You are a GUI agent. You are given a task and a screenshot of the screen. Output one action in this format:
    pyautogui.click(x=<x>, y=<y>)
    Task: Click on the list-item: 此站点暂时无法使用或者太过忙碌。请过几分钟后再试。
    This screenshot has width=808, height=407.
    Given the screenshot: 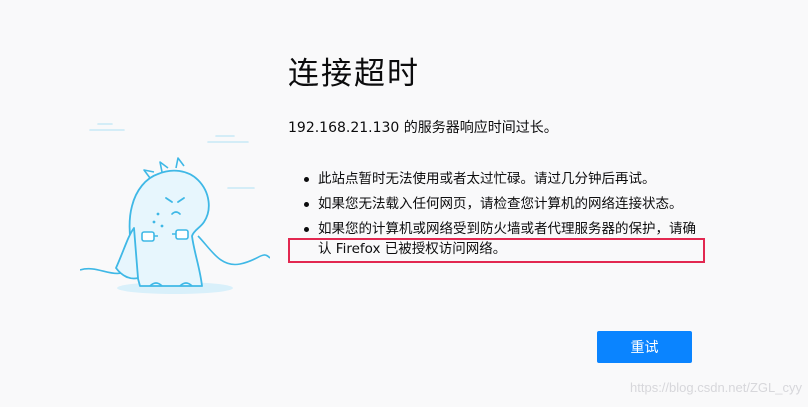 What is the action you would take?
    pyautogui.click(x=494, y=179)
    